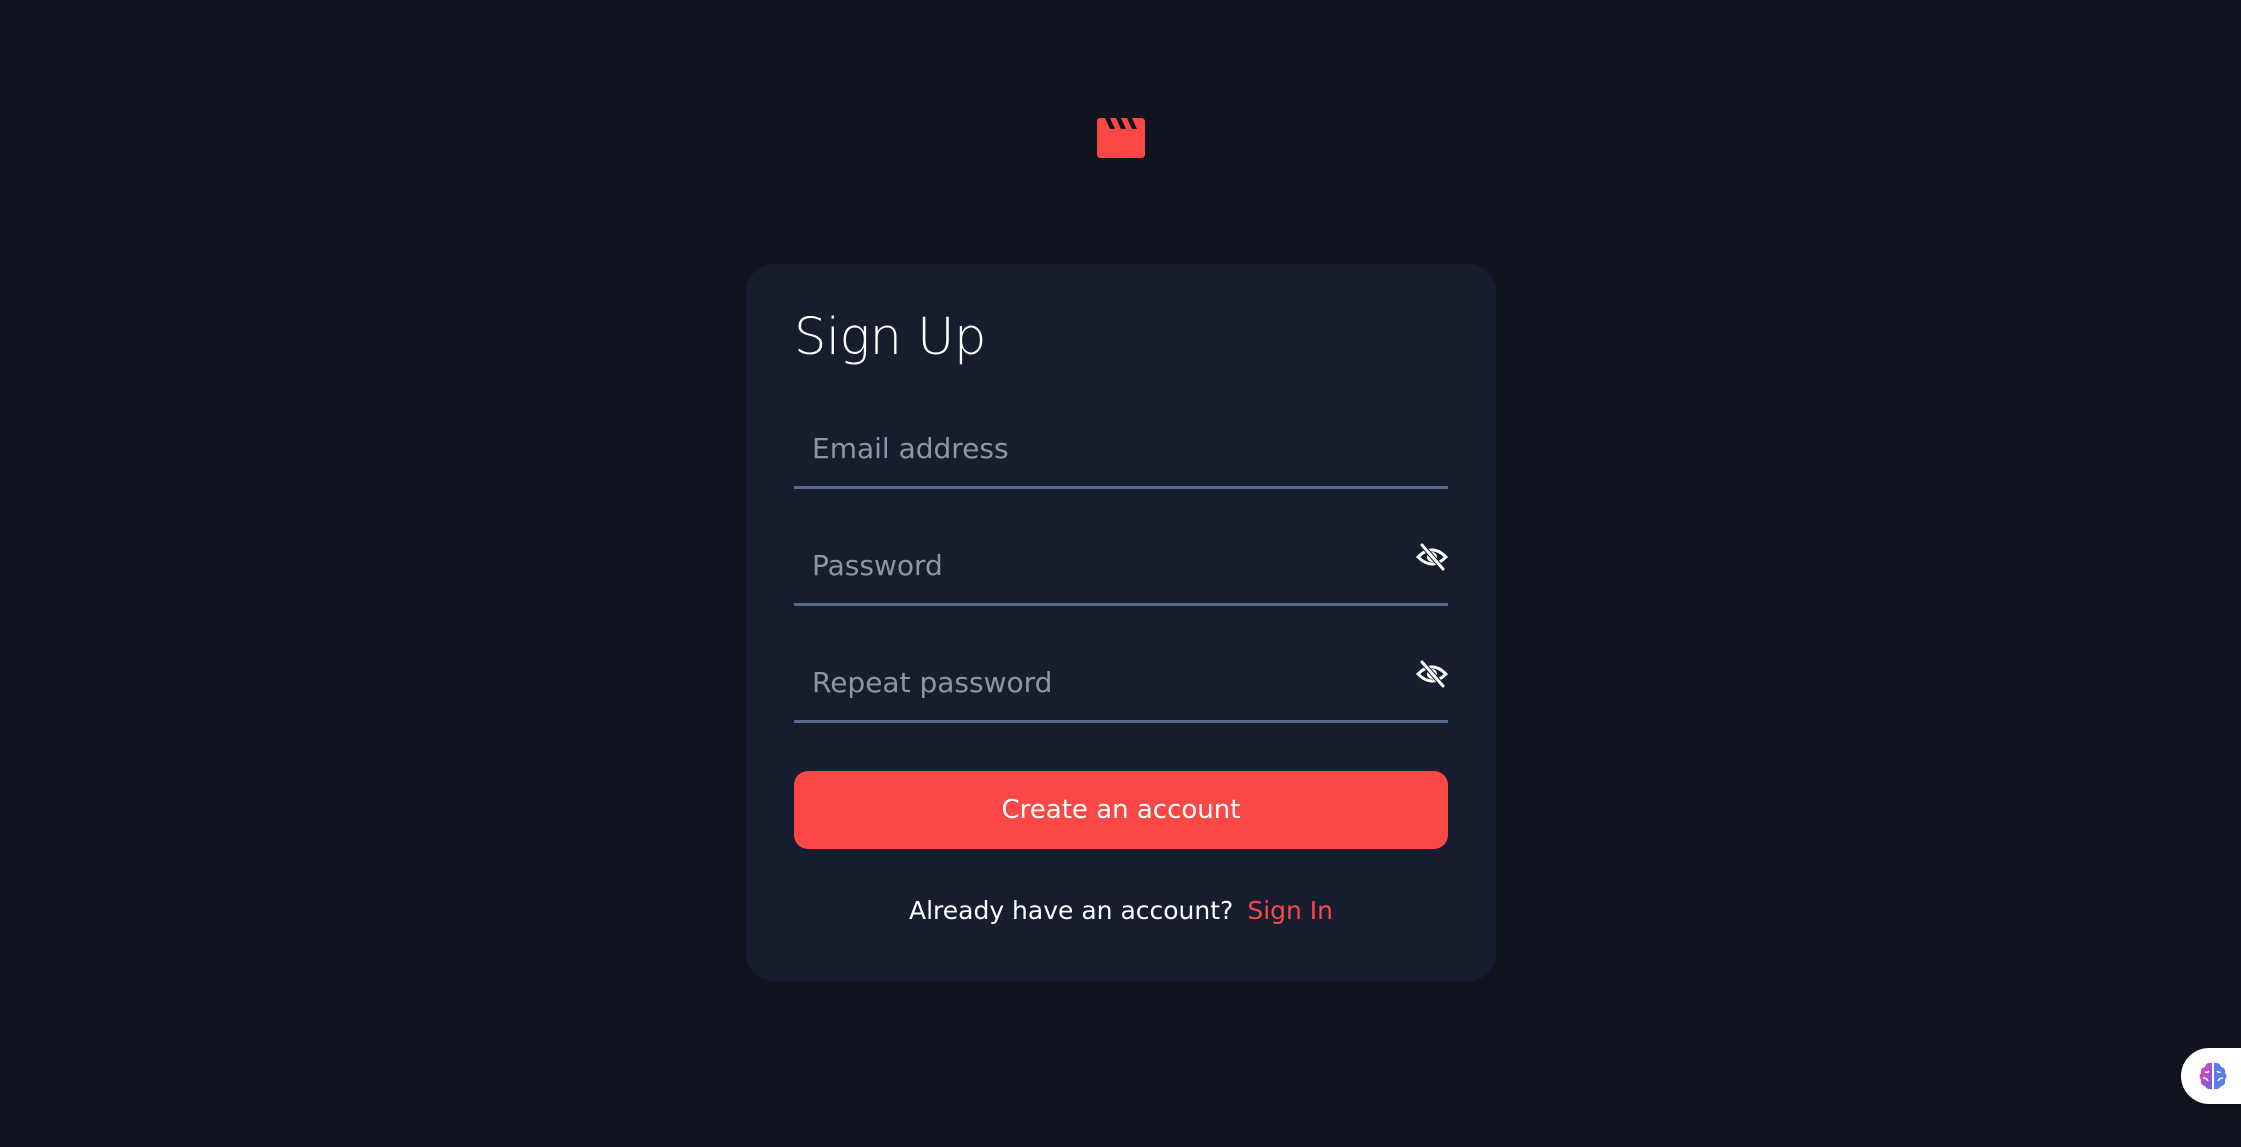 The width and height of the screenshot is (2241, 1147). What do you see at coordinates (1071, 910) in the screenshot?
I see `signin-prompt-text: Already have an account?` at bounding box center [1071, 910].